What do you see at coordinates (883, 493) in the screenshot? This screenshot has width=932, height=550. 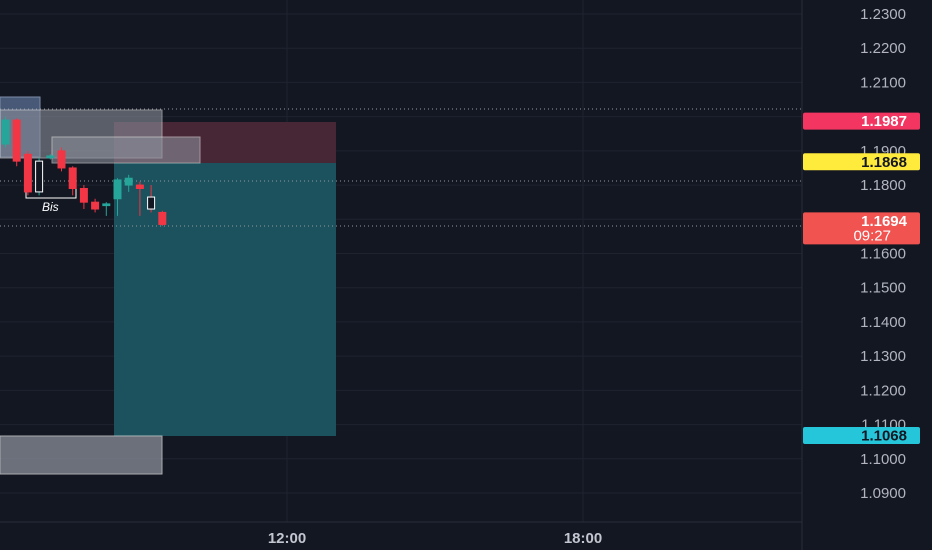 I see `price-tick-label: 1.0900` at bounding box center [883, 493].